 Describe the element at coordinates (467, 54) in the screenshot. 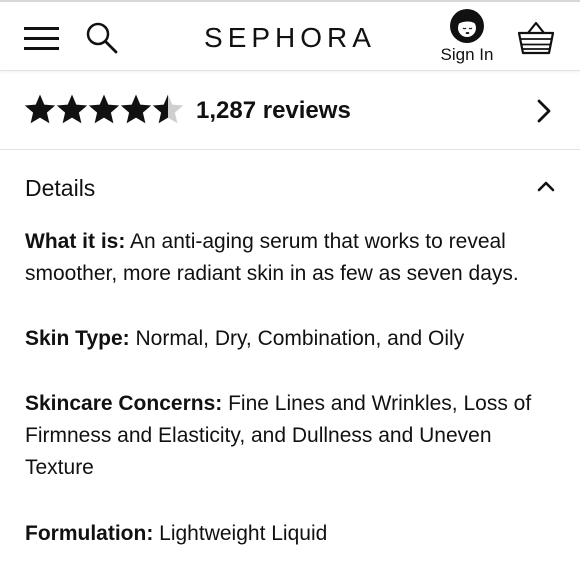

I see `sign-in-label: Sign In` at that location.